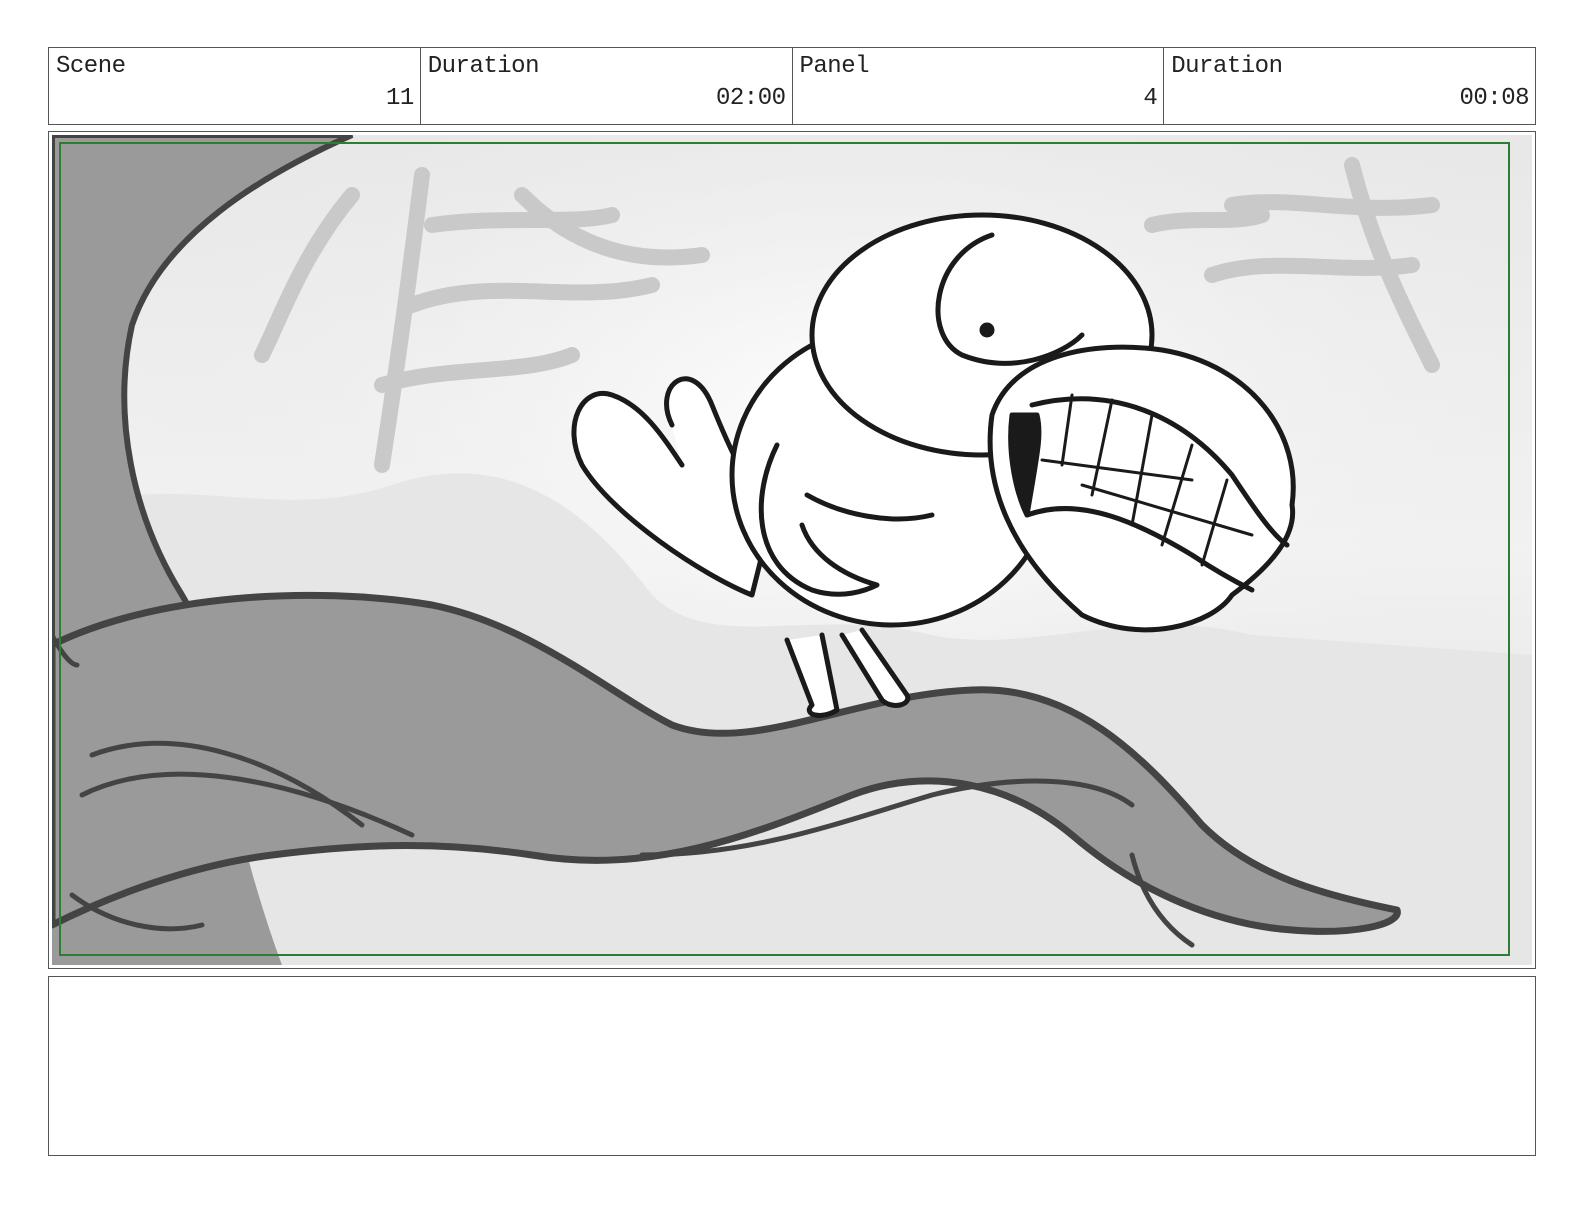 The width and height of the screenshot is (1584, 1224). What do you see at coordinates (607, 86) in the screenshot?
I see `scene-duration-field: Duration 02:00` at bounding box center [607, 86].